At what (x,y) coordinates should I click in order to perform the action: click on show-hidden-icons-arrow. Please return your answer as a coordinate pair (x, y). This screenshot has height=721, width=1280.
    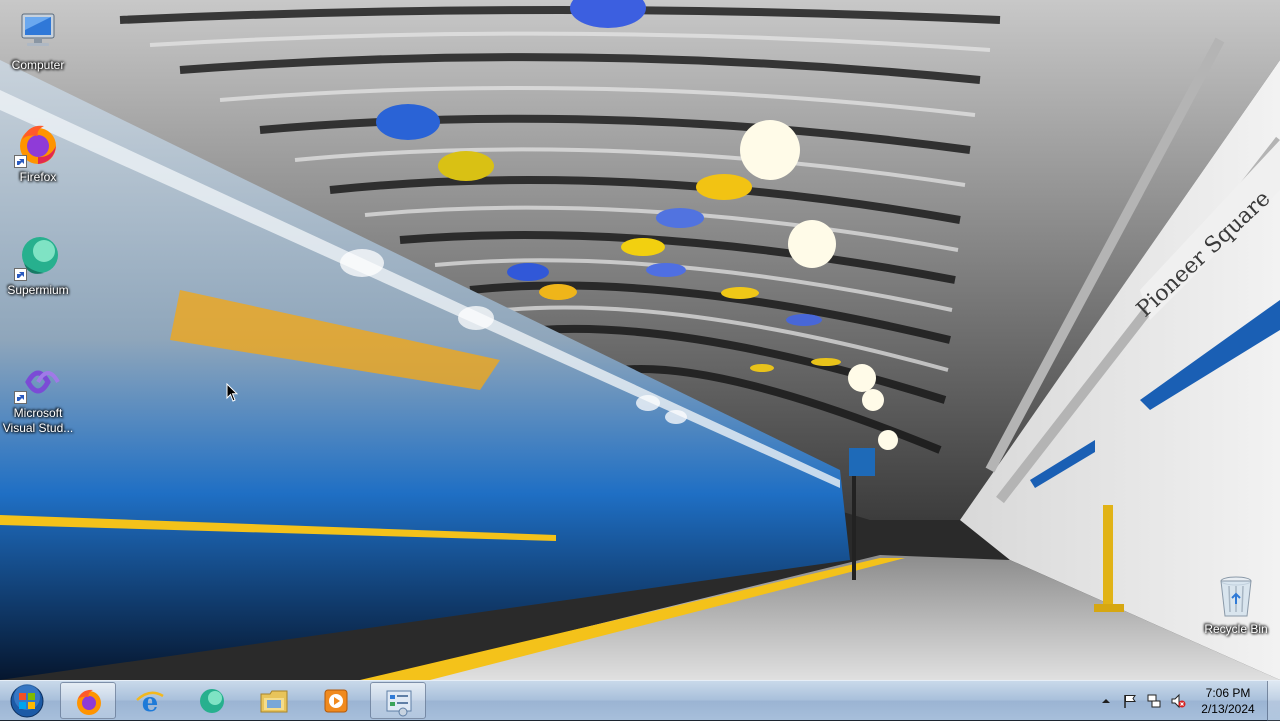
    Looking at the image, I should click on (1106, 701).